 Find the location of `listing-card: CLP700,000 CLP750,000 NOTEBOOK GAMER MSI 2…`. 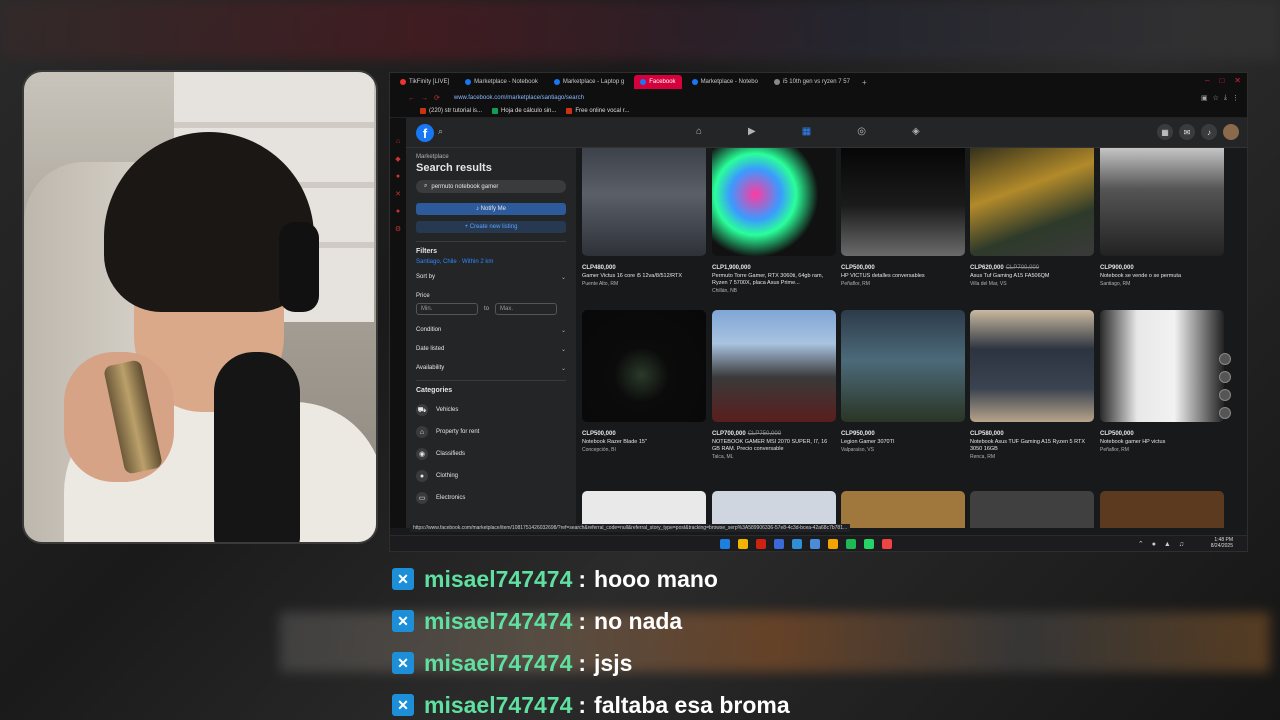

listing-card: CLP700,000 CLP750,000 NOTEBOOK GAMER MSI 2… is located at coordinates (774, 385).